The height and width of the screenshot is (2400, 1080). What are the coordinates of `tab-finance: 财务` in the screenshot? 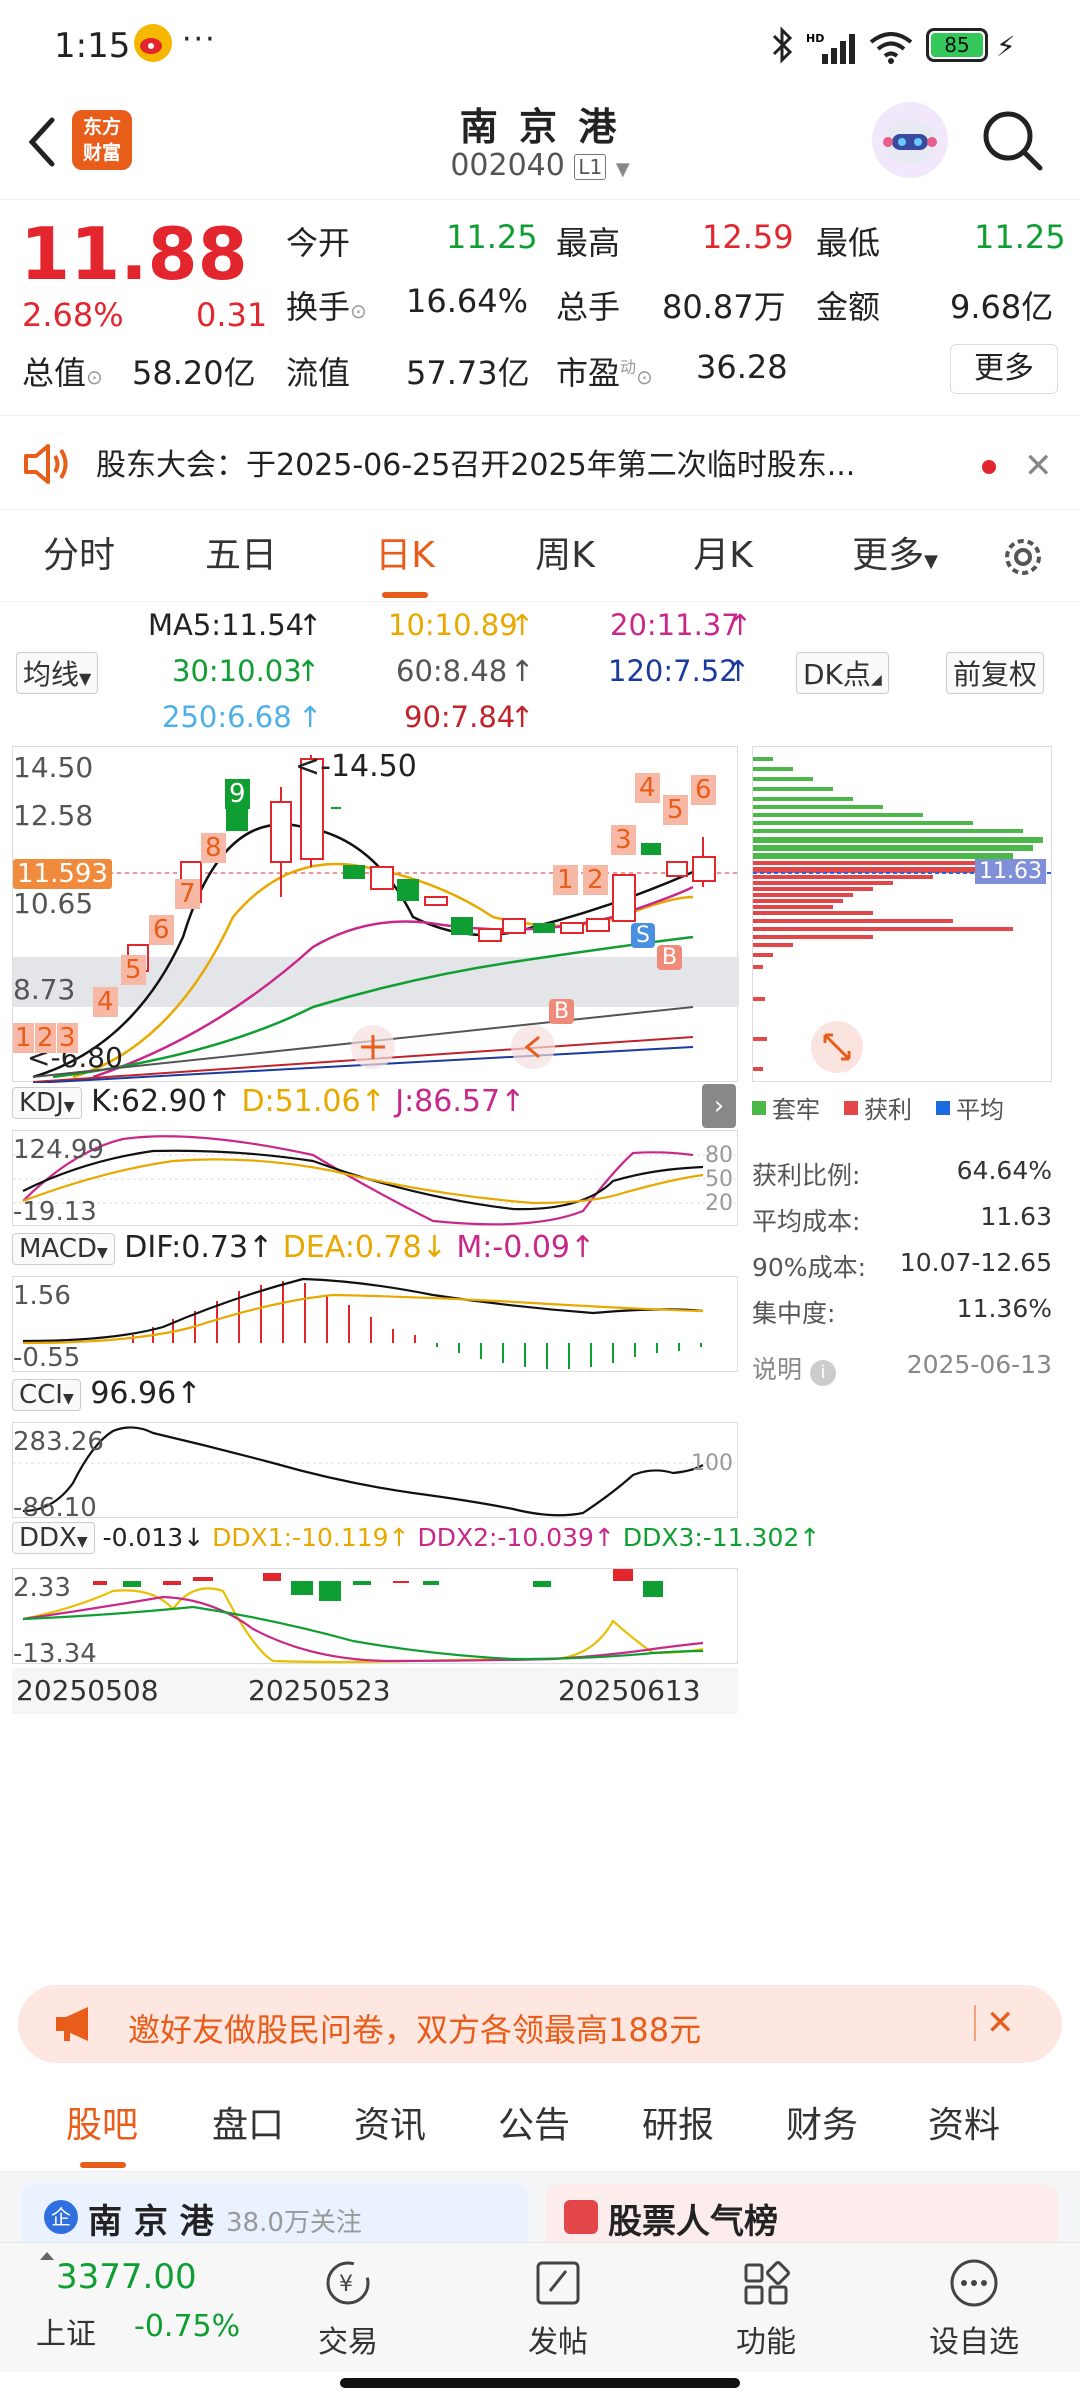 It's located at (822, 2126).